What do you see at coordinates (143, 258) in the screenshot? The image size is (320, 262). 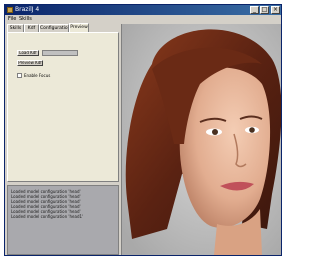 I see `bottom-border` at bounding box center [143, 258].